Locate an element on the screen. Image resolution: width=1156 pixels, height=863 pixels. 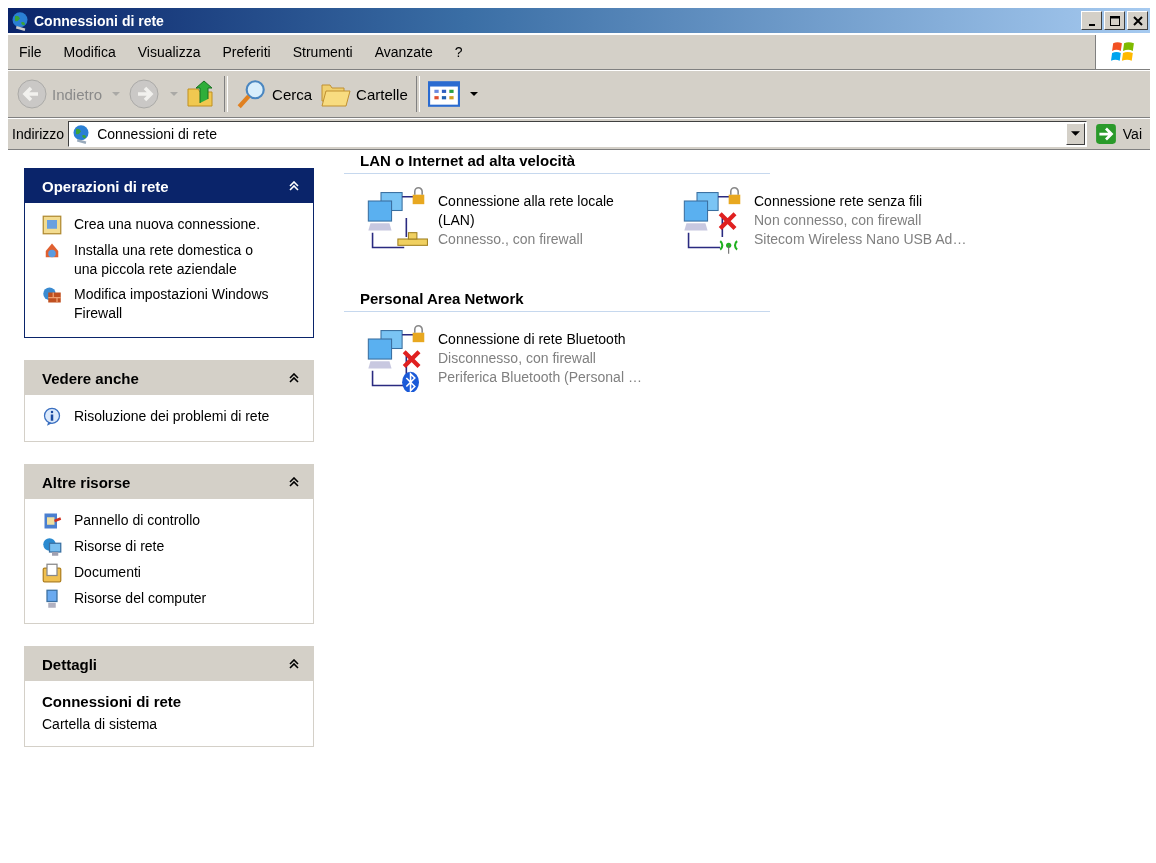
minimize-button is located at coordinates (1091, 20).